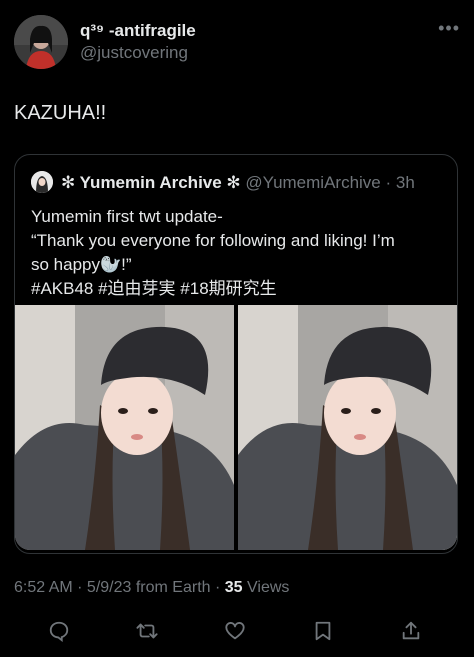  Describe the element at coordinates (151, 182) in the screenshot. I see `quoted-display-name: ✻ Yumemin Archive ✻` at that location.